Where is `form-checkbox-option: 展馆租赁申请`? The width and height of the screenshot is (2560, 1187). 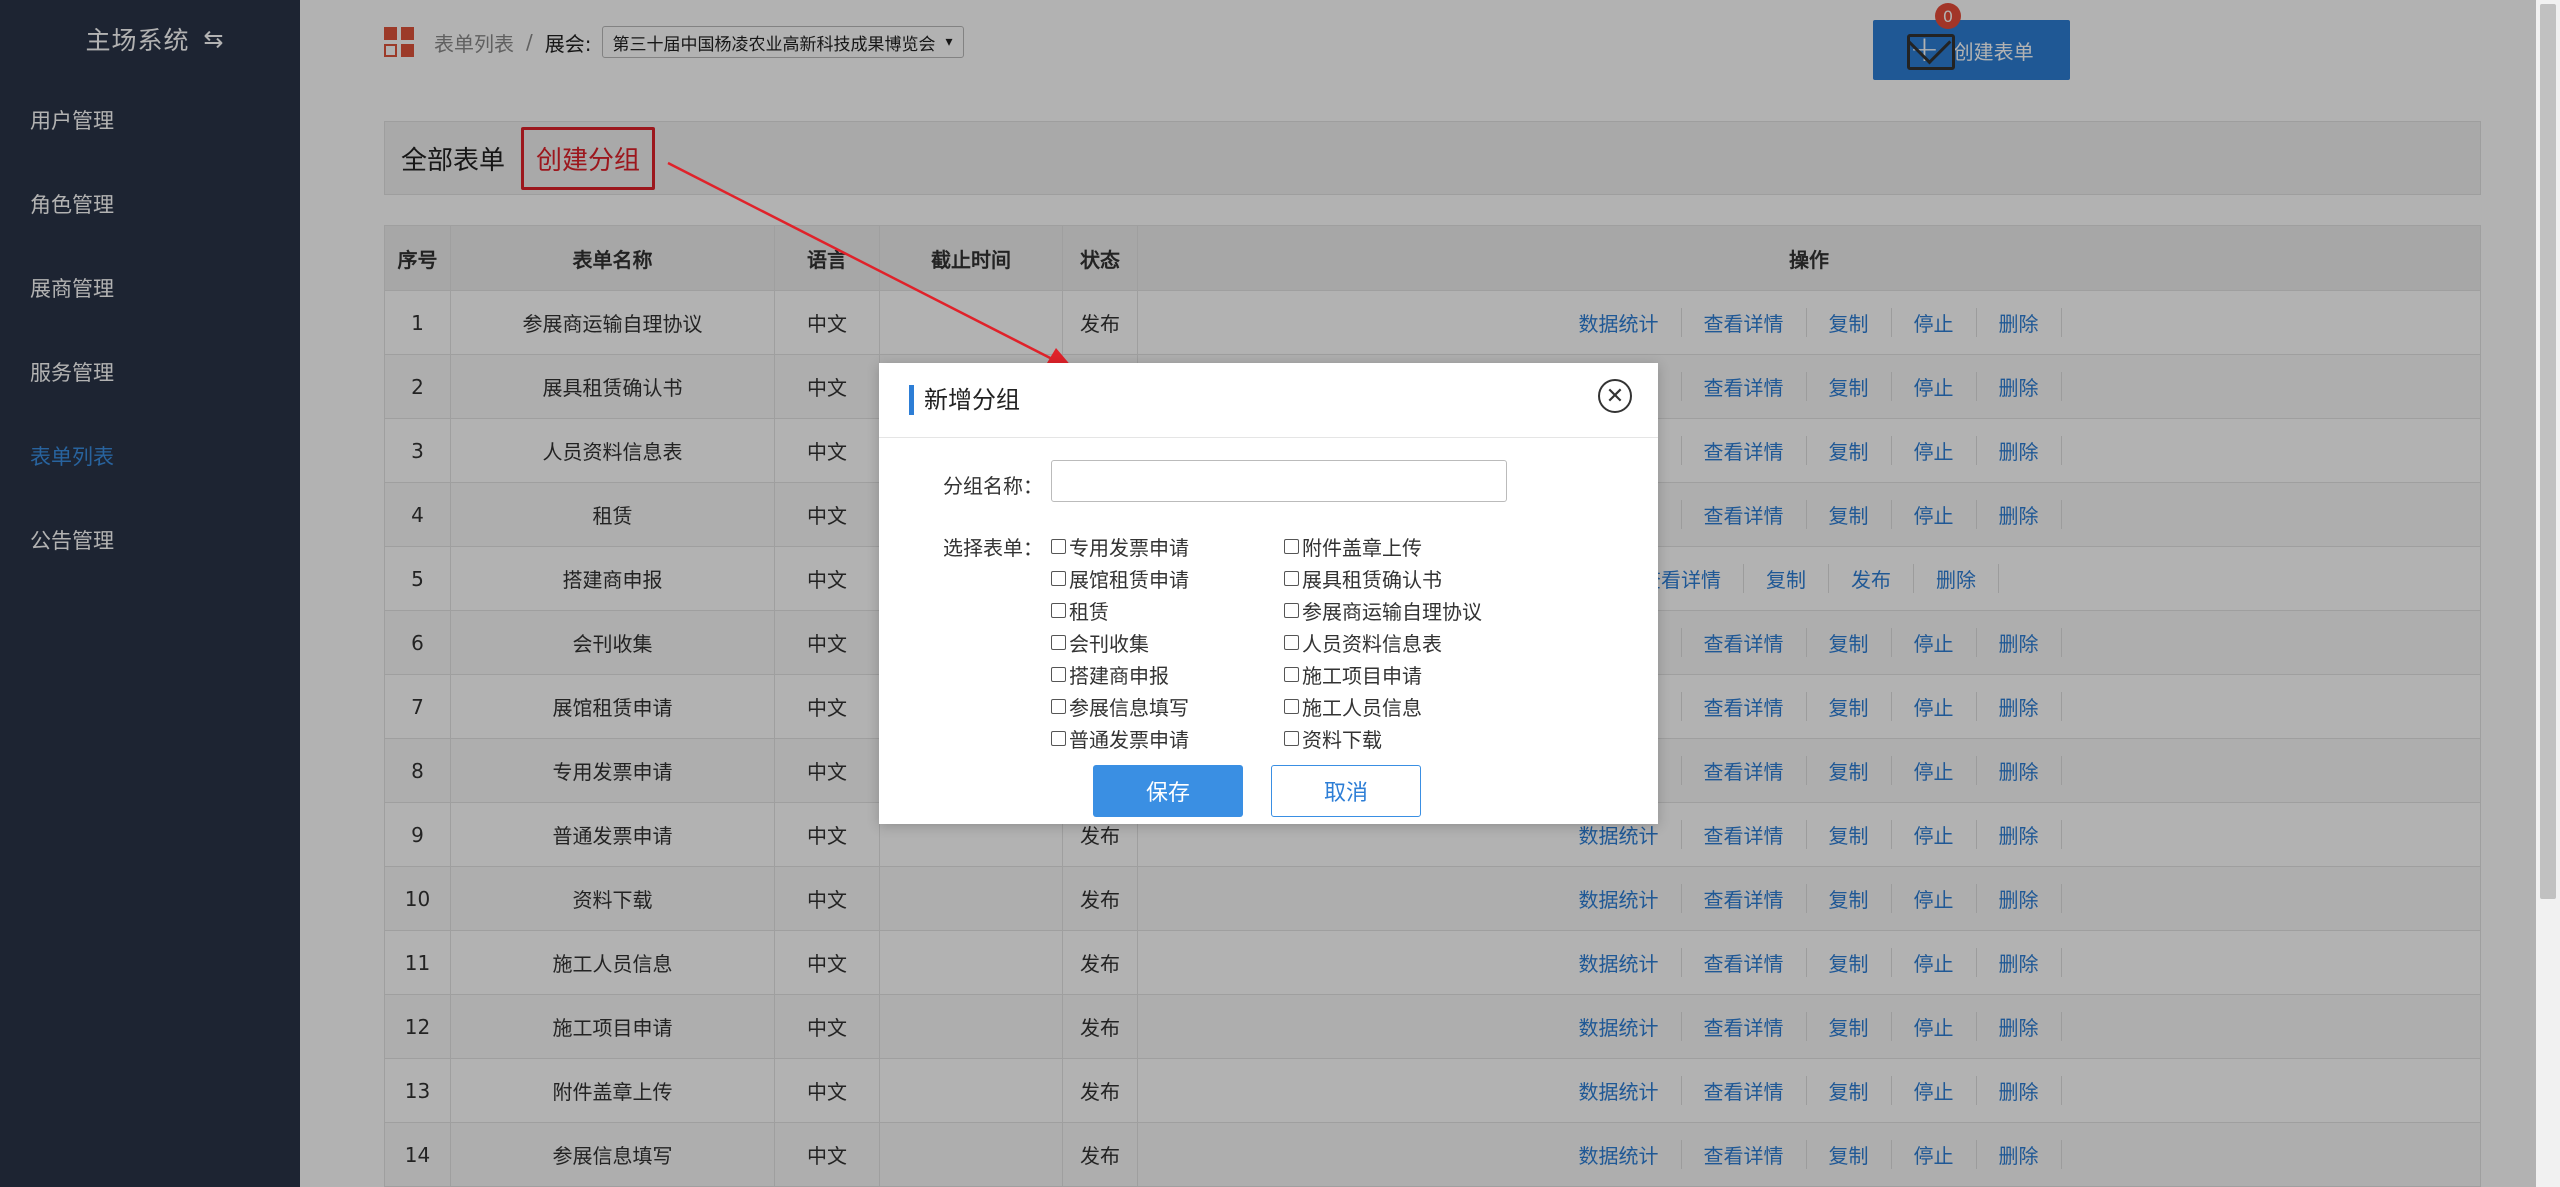 form-checkbox-option: 展馆租赁申请 is located at coordinates (1167, 579).